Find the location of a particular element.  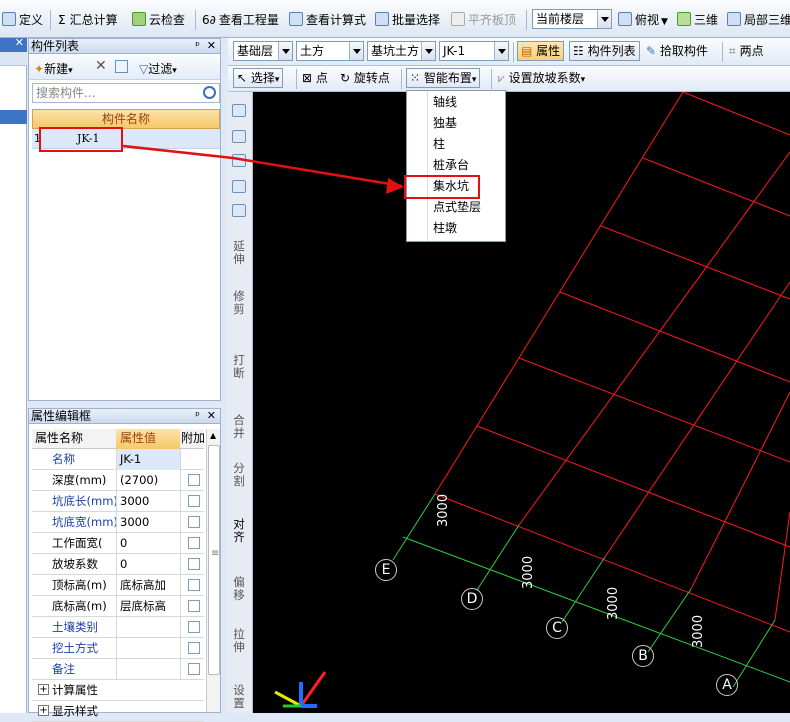

draw-toolbar: ↖ 选择▾ ⊠ 点 ↻ 旋转点 ⁙ 智能布置▾ ⩗ 设置放坡系数▾ is located at coordinates (509, 79).